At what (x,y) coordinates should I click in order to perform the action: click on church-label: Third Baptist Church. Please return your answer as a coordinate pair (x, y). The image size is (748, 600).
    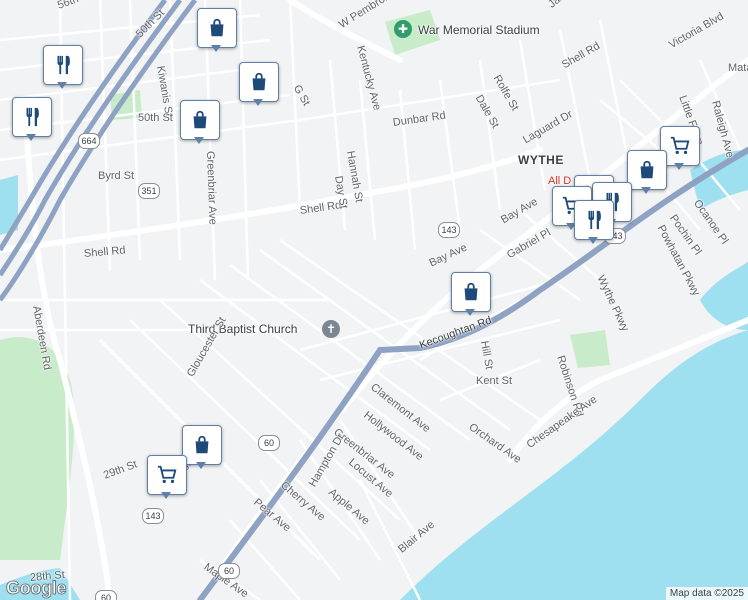
    Looking at the image, I should click on (242, 329).